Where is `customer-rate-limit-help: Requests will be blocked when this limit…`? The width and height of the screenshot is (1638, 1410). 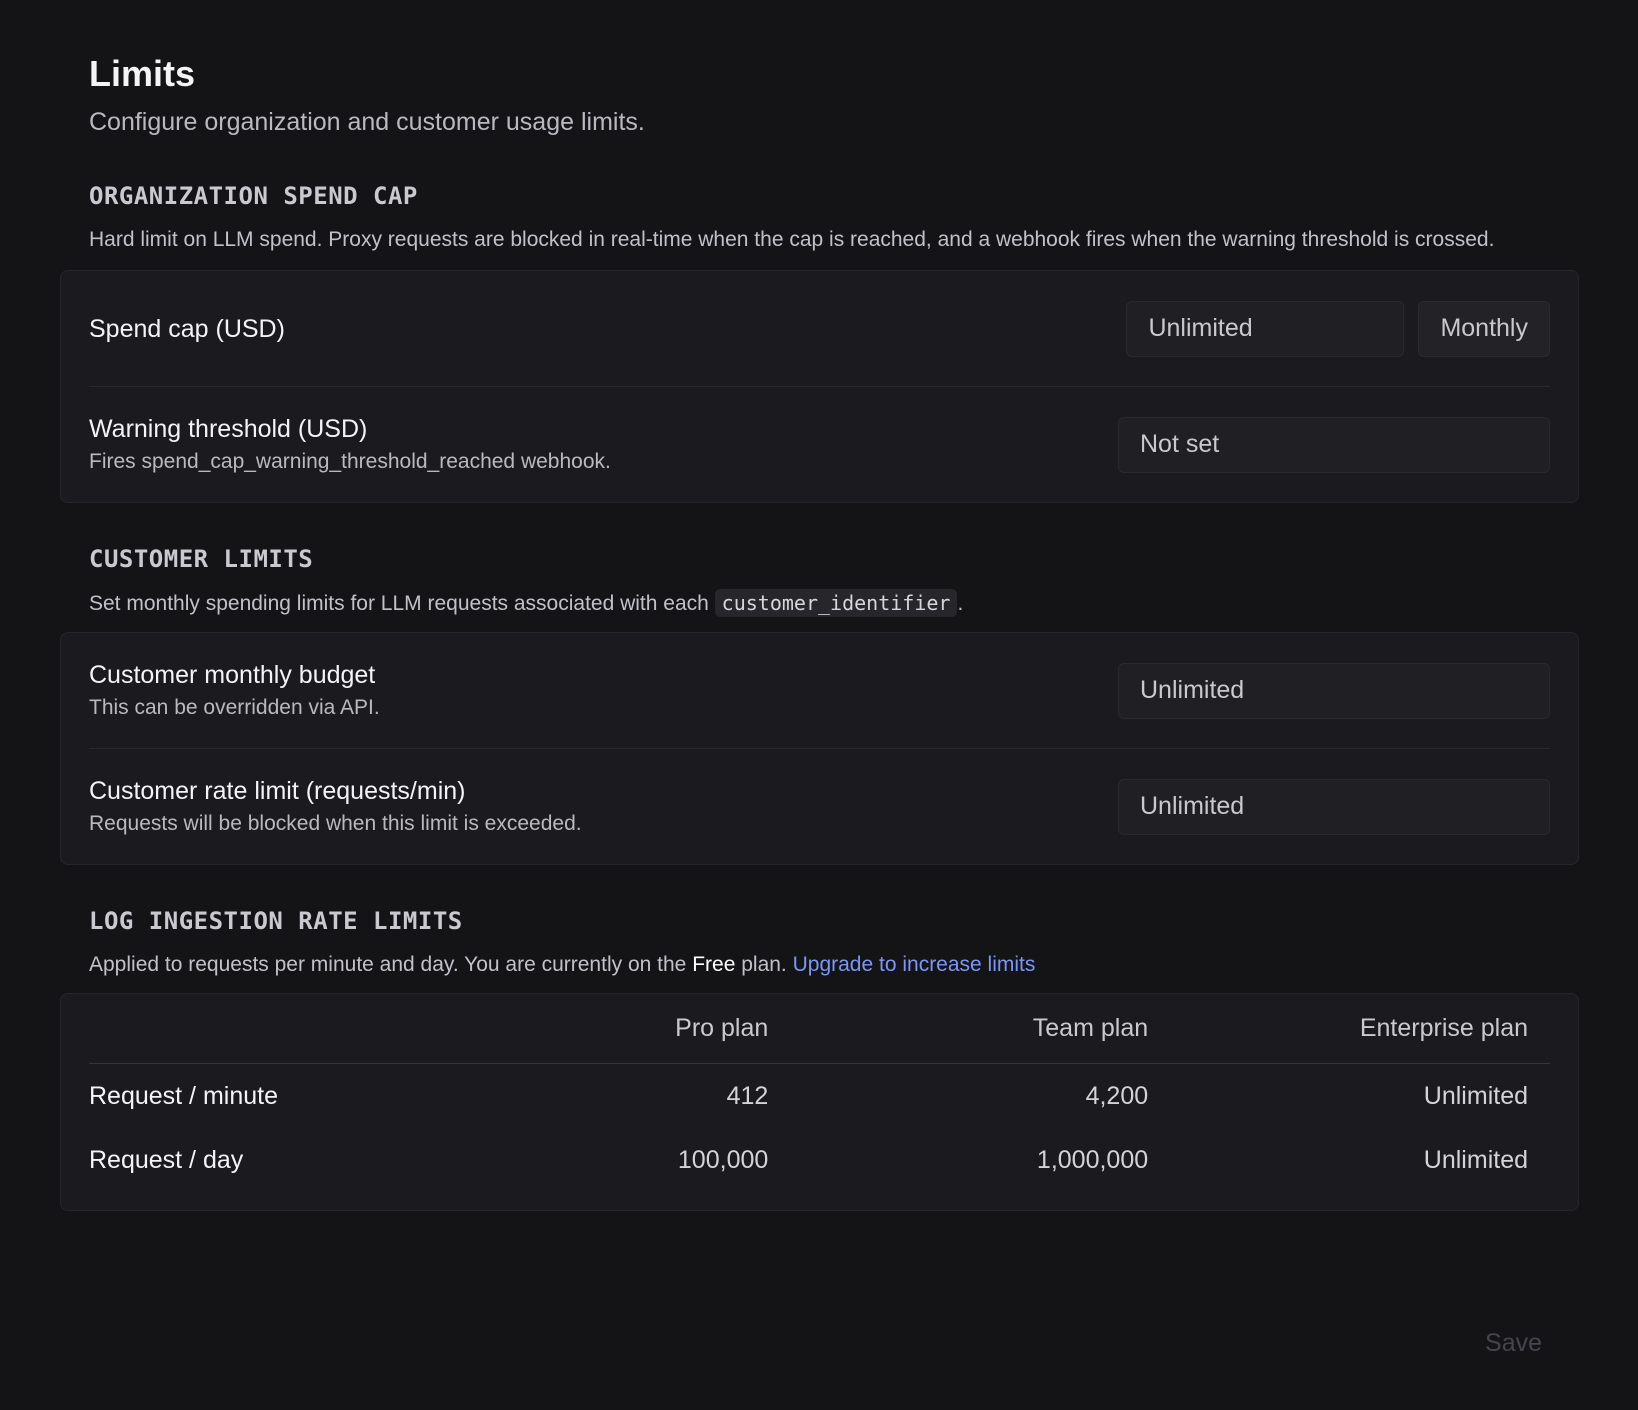 customer-rate-limit-help: Requests will be blocked when this limit… is located at coordinates (335, 823).